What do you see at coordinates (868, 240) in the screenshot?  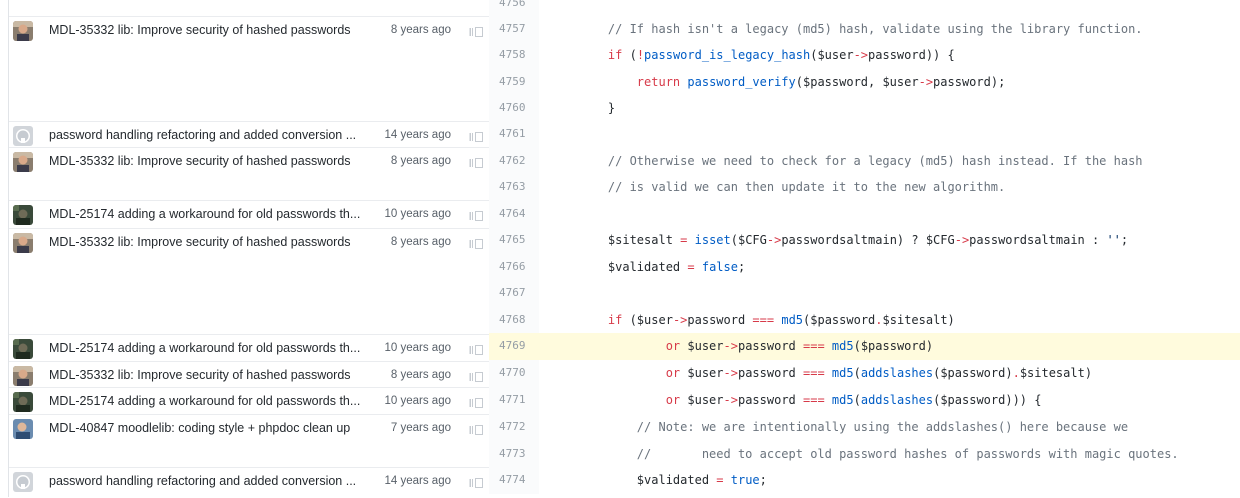 I see `code-token: passwordsaltmain) ? $CFG` at bounding box center [868, 240].